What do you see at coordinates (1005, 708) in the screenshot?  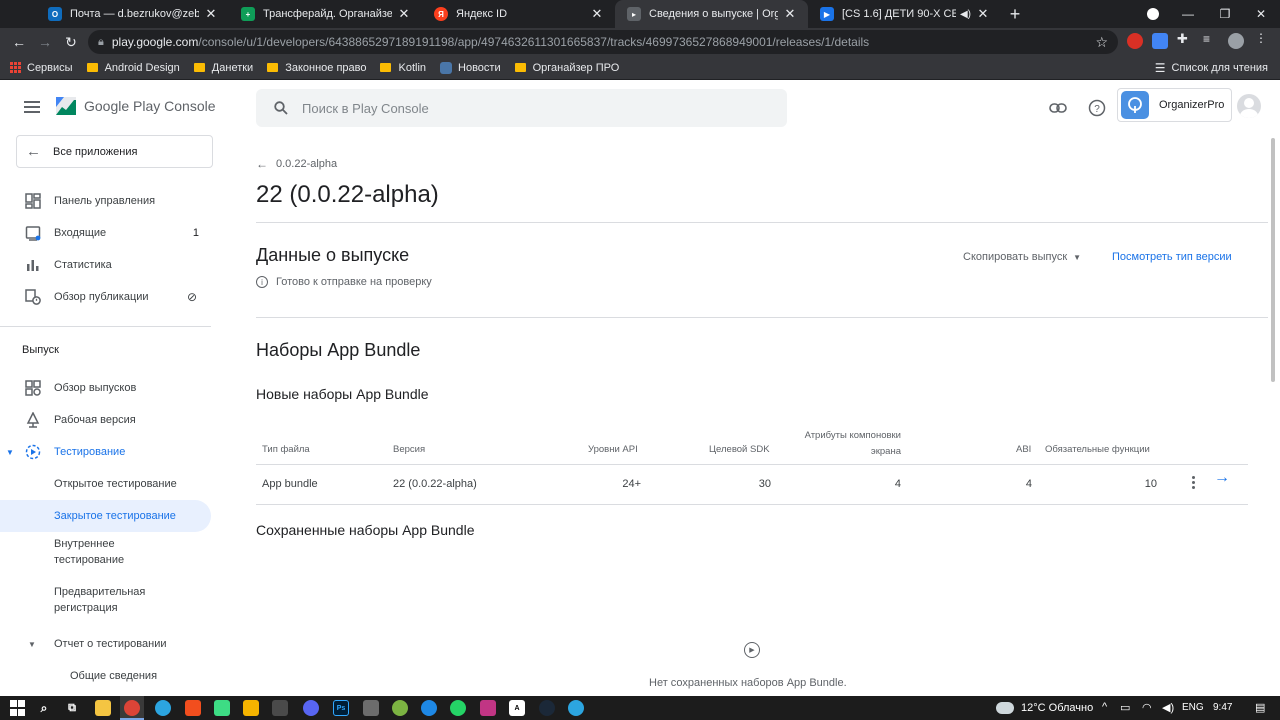 I see `weather-cloud-icon` at bounding box center [1005, 708].